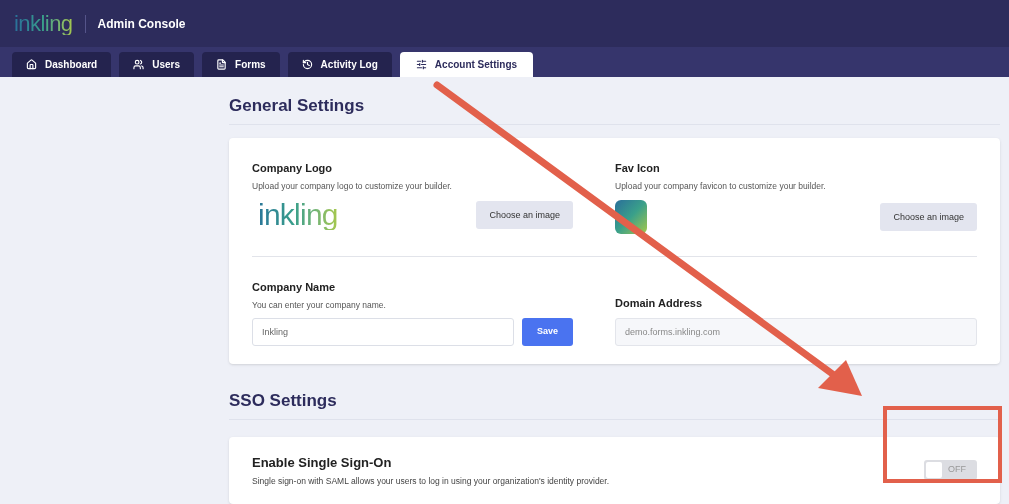 Image resolution: width=1009 pixels, height=504 pixels. I want to click on company-name-field: Inkling, so click(383, 331).